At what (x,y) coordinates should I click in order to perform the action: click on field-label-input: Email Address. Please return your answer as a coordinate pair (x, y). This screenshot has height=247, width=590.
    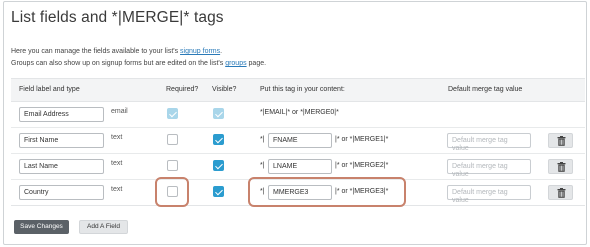
    Looking at the image, I should click on (61, 114).